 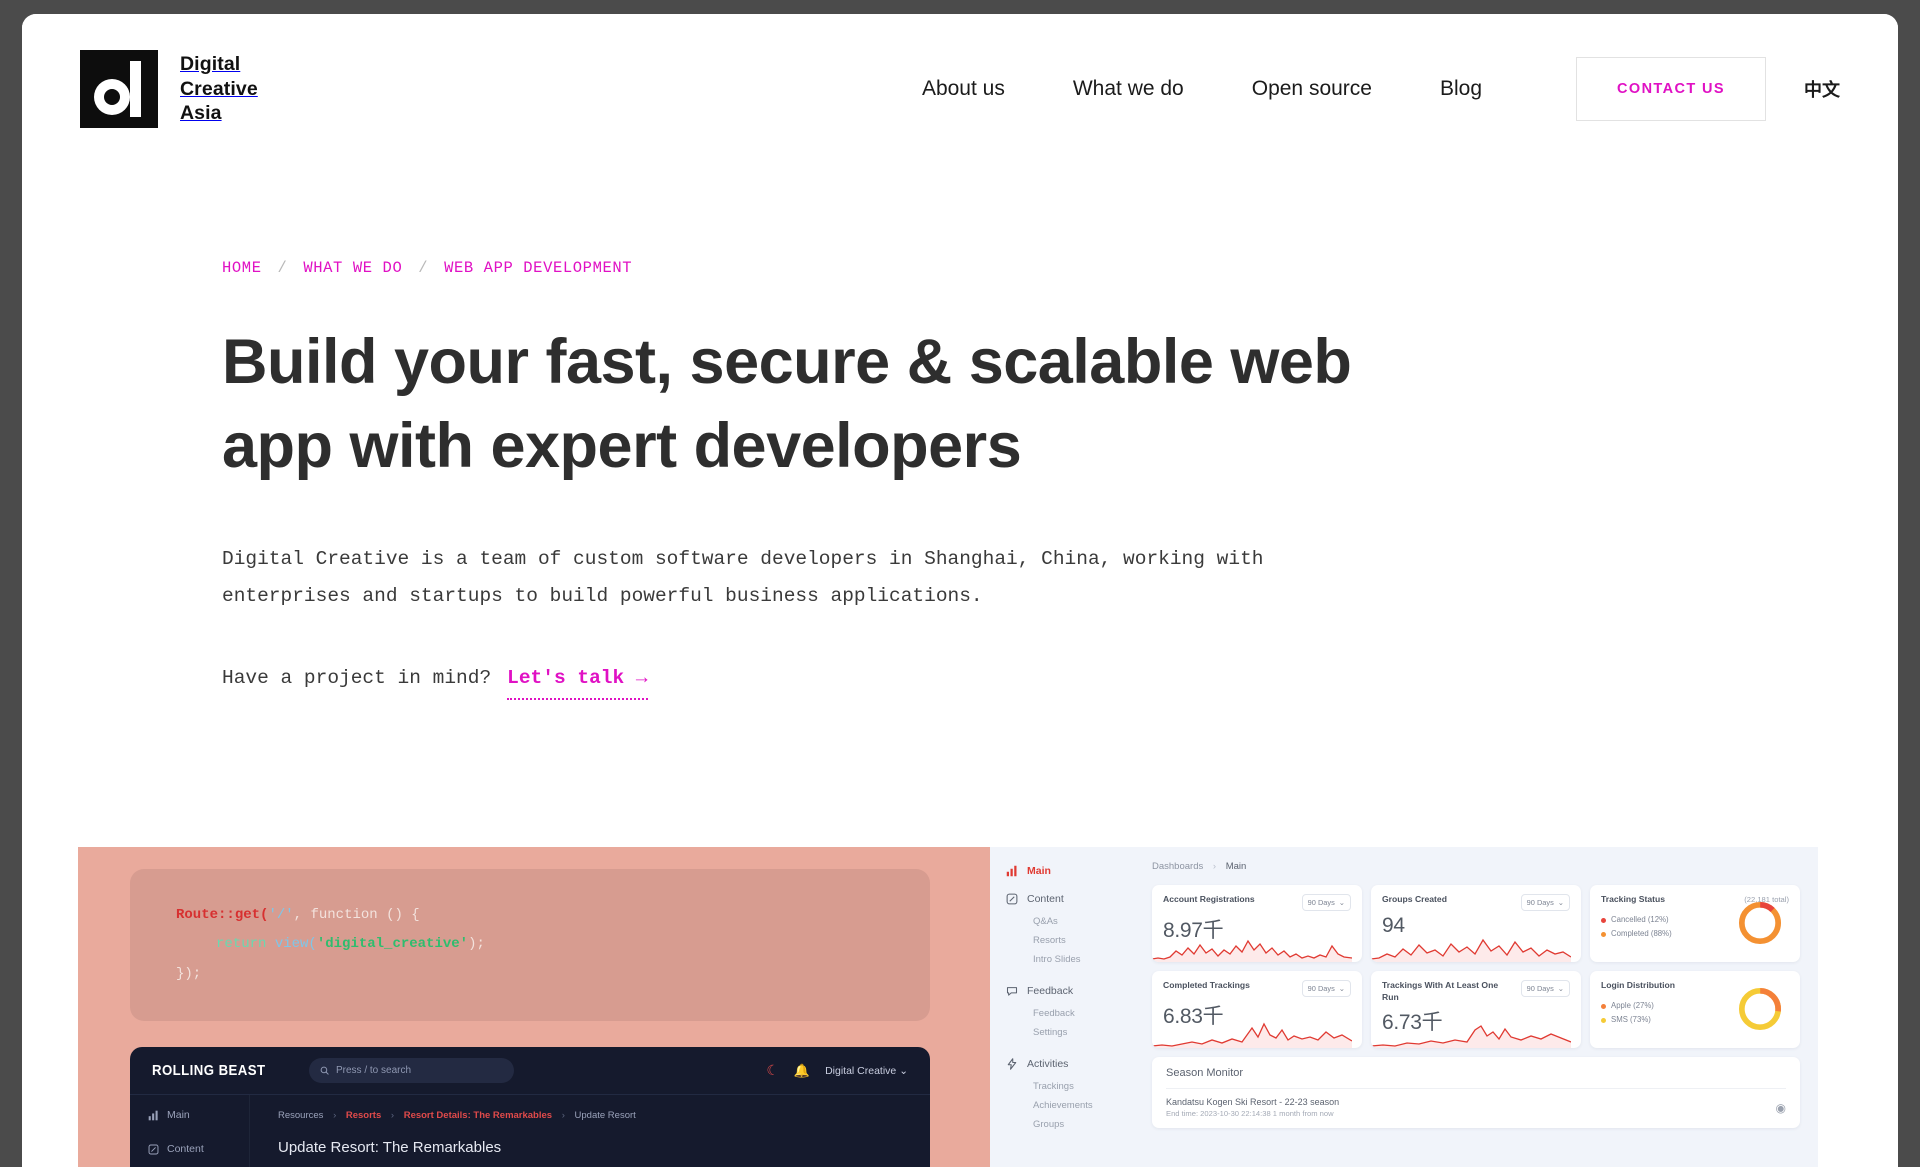 What do you see at coordinates (357, 677) in the screenshot?
I see `hero-cta-prefix: Have a project in mind?` at bounding box center [357, 677].